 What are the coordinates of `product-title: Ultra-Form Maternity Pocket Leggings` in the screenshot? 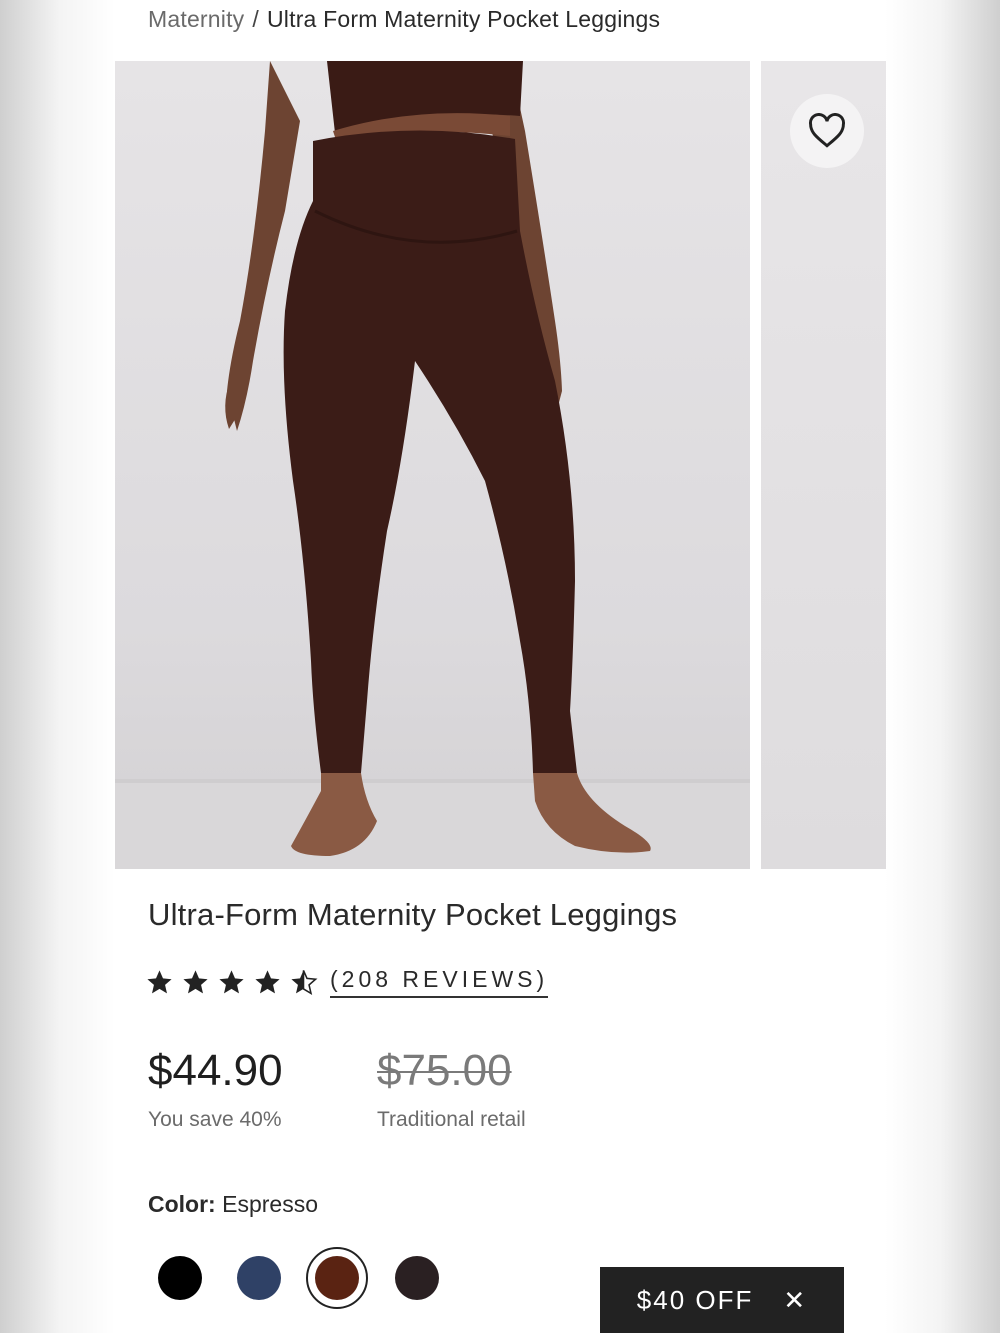 It's located at (413, 914).